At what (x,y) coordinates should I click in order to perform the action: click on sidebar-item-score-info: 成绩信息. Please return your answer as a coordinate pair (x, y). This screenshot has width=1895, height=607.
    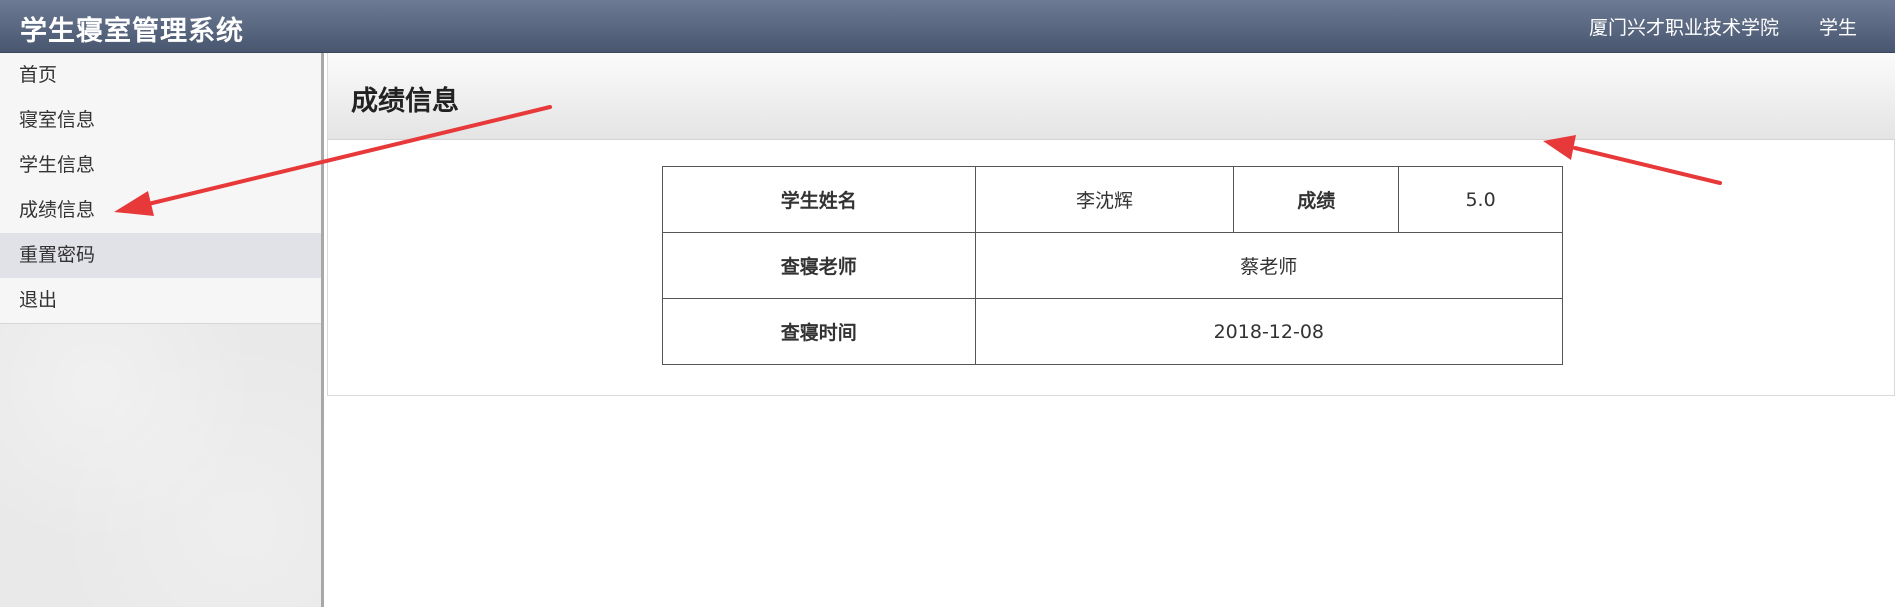
    Looking at the image, I should click on (160, 210).